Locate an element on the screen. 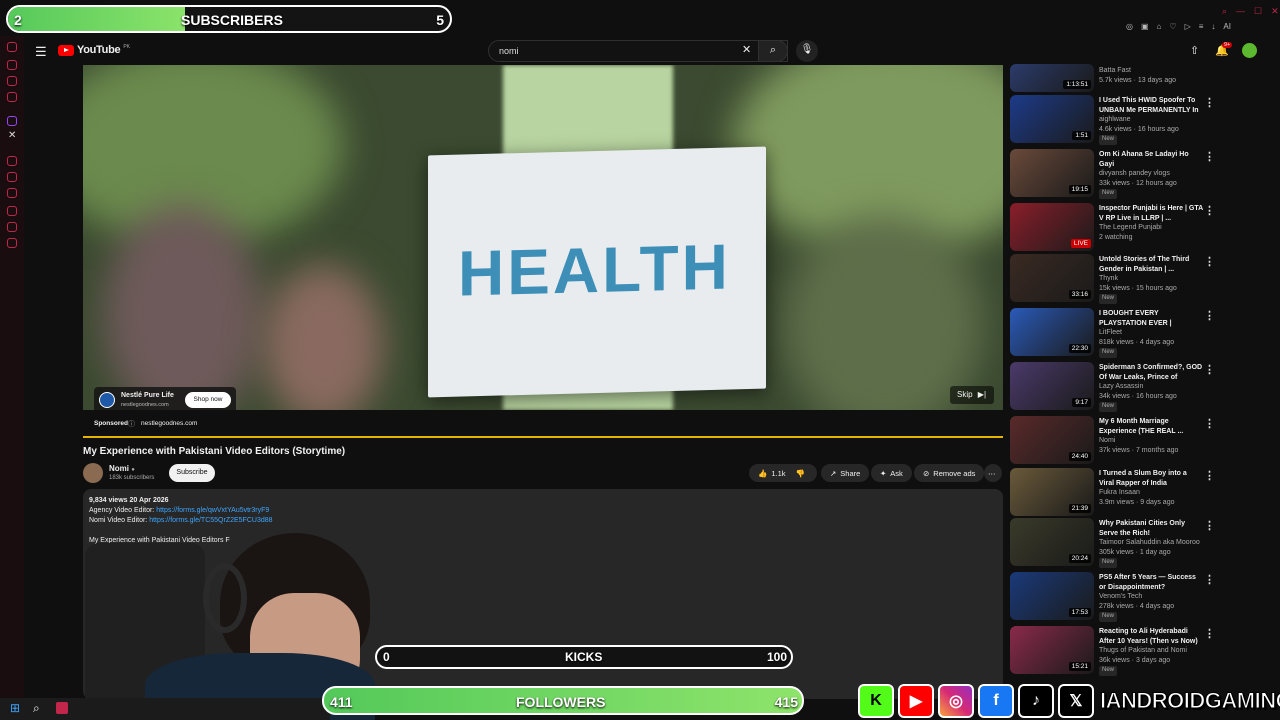 This screenshot has width=1280, height=720. info-icon: ⓘ is located at coordinates (131, 424).